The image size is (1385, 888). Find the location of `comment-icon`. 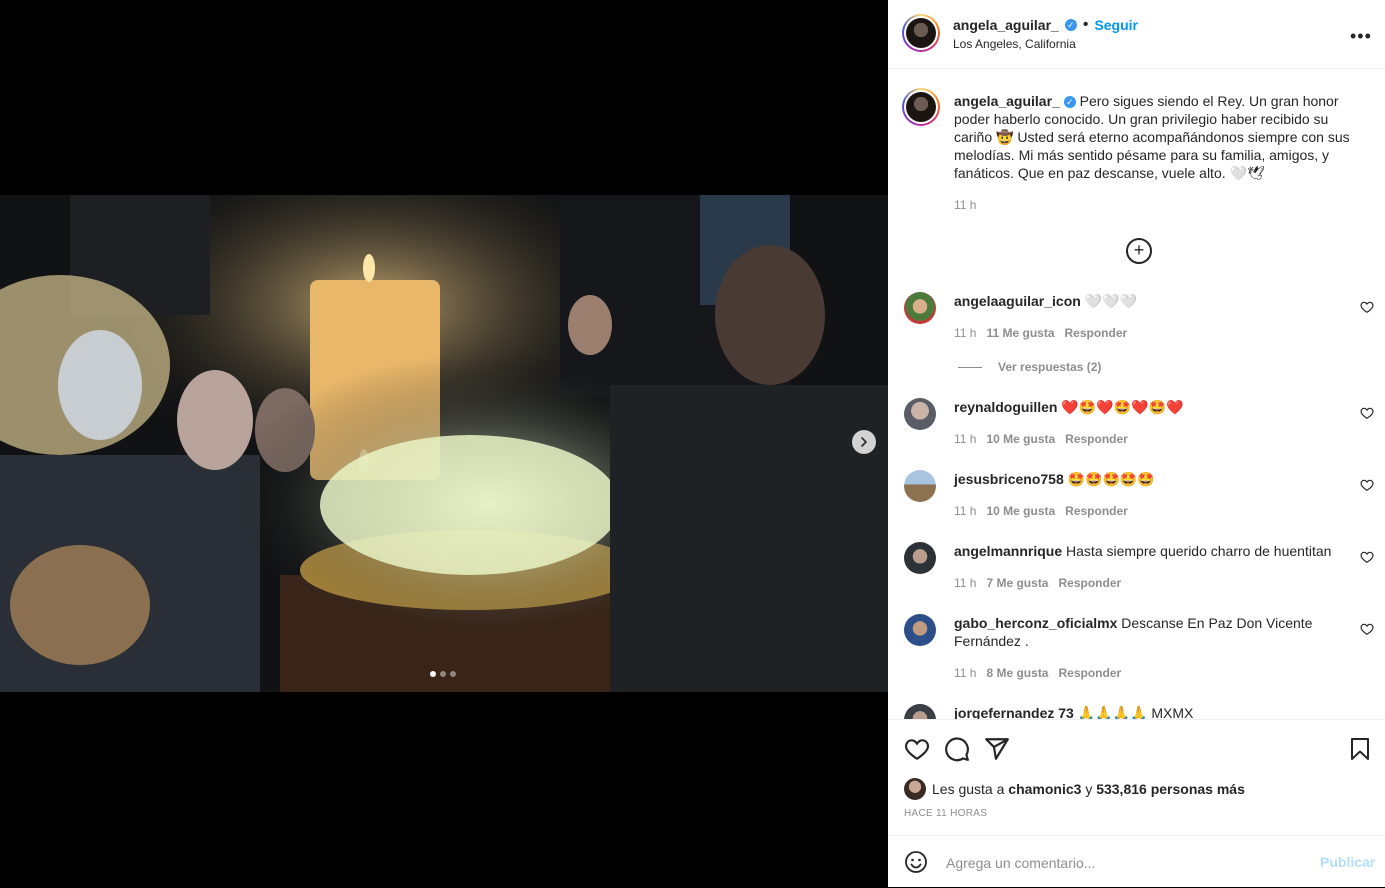

comment-icon is located at coordinates (957, 749).